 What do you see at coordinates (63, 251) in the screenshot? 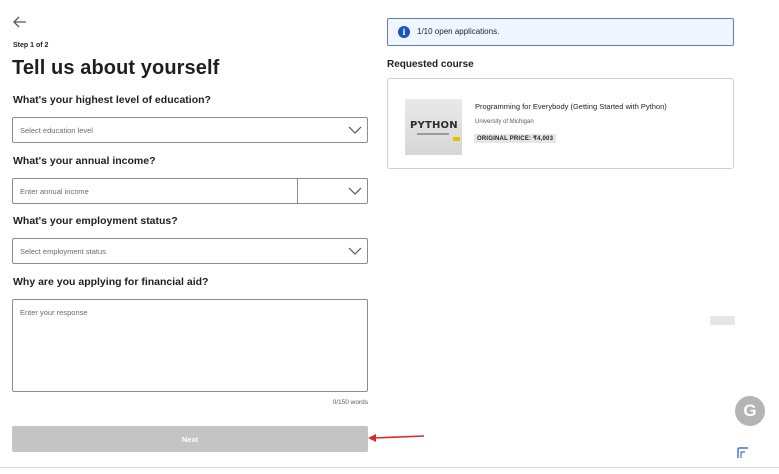
I see `employment-placeholder: Select employment status` at bounding box center [63, 251].